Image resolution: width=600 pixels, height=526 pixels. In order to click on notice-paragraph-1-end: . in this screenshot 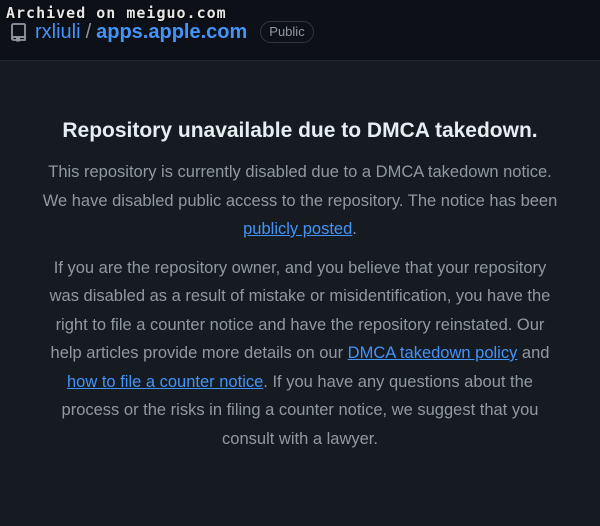, I will do `click(354, 229)`.